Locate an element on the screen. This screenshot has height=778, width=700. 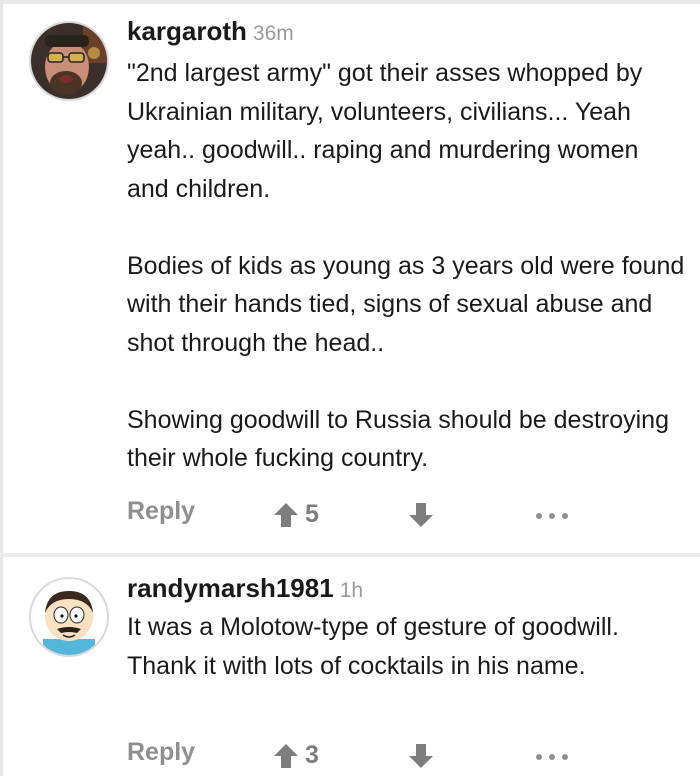
comment-actions: Reply 5 is located at coordinates (357, 517).